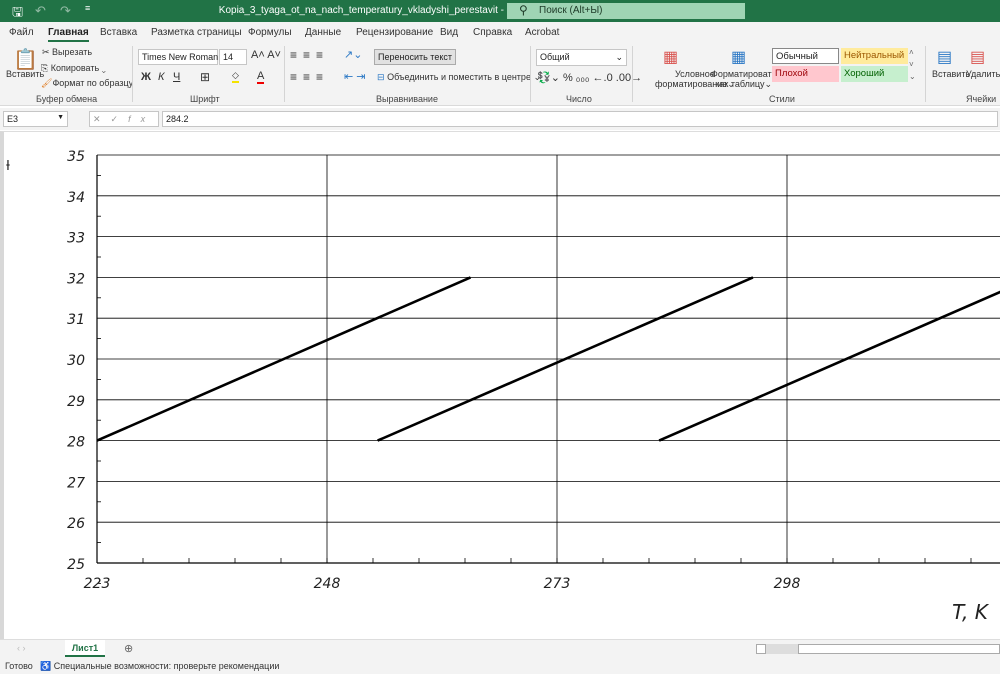  What do you see at coordinates (118, 32) in the screenshot?
I see `tab-insert: Вставка` at bounding box center [118, 32].